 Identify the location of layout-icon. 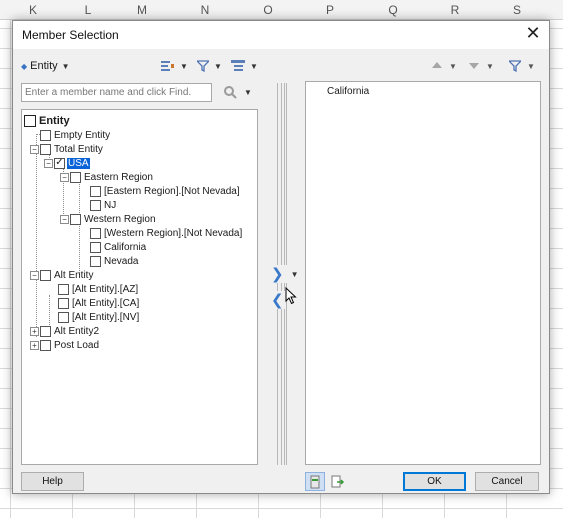
(238, 65).